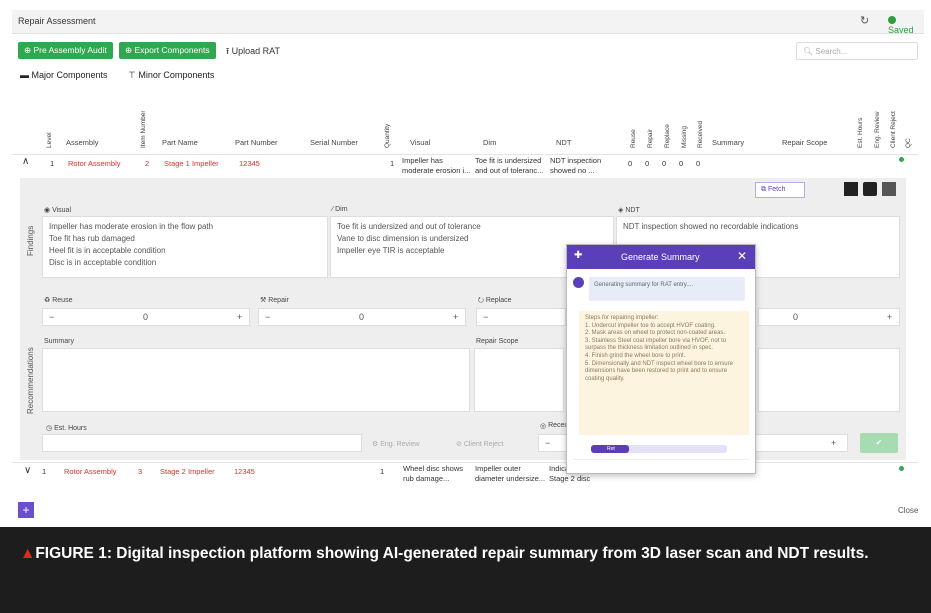  What do you see at coordinates (140, 472) in the screenshot?
I see `row-item-number: 3` at bounding box center [140, 472].